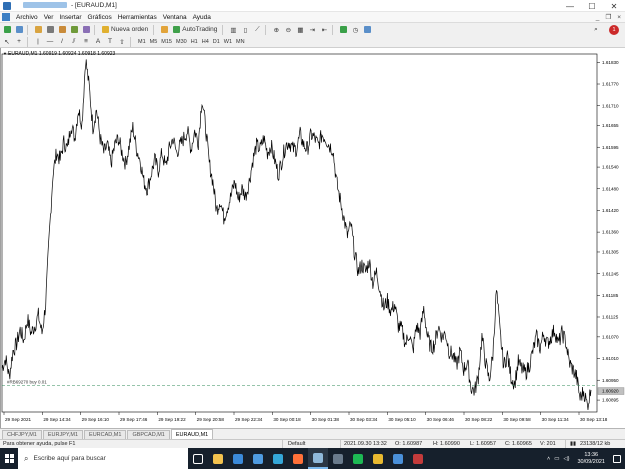  Describe the element at coordinates (556, 459) in the screenshot. I see `network-icon: ▭` at that location.